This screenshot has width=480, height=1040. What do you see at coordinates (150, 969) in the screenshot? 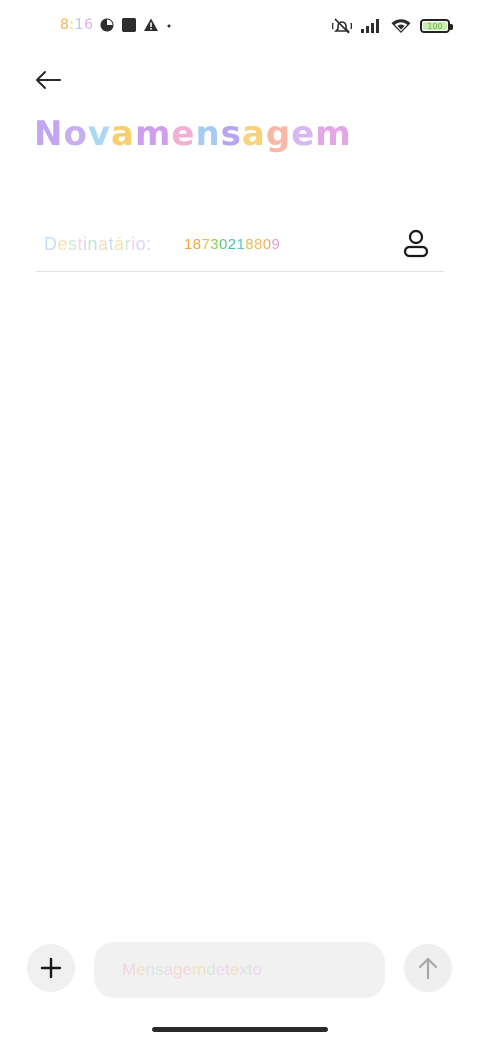
I see `message-placeholder-char: n` at bounding box center [150, 969].